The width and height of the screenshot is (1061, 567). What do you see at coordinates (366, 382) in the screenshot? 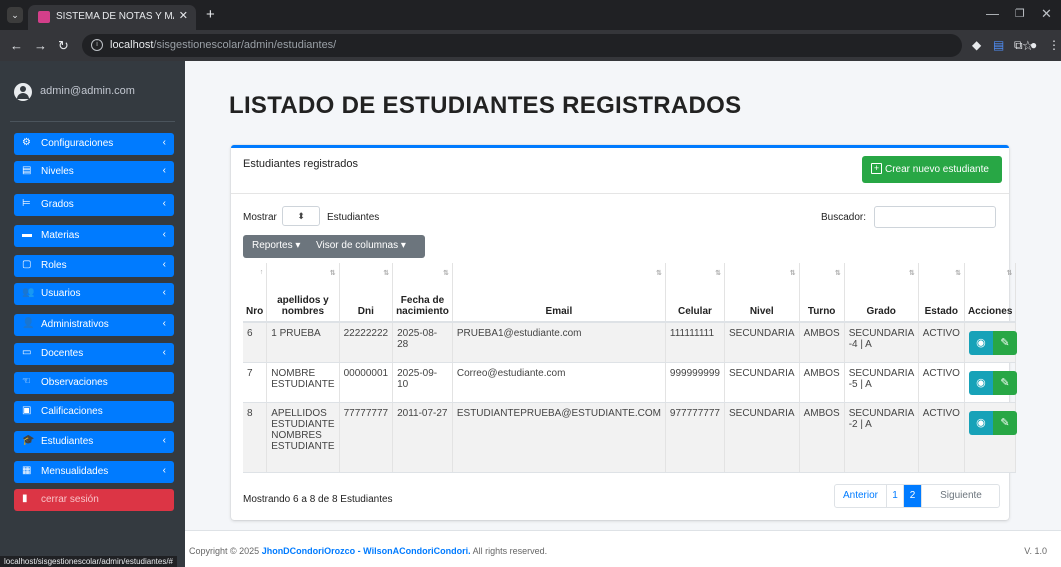
I see `cell-dni: 00000001` at bounding box center [366, 382].